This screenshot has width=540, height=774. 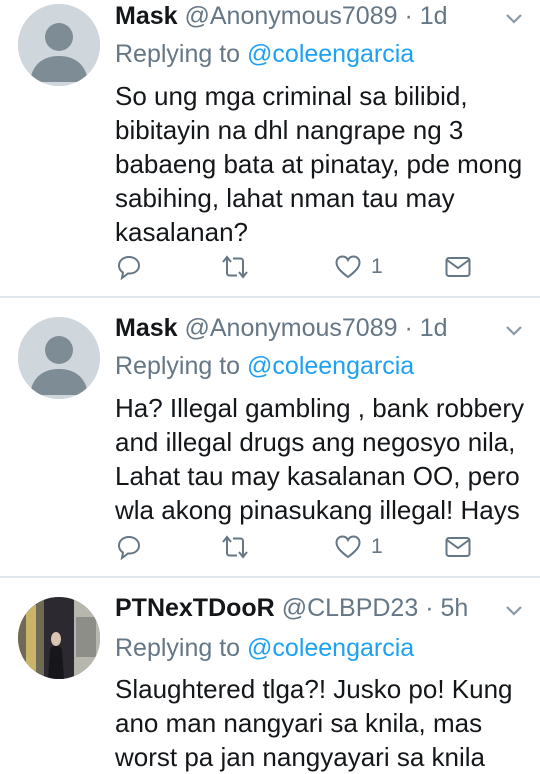 I want to click on tweet-text-line: Lahat tau may kasalanan OO, pero, so click(x=317, y=476).